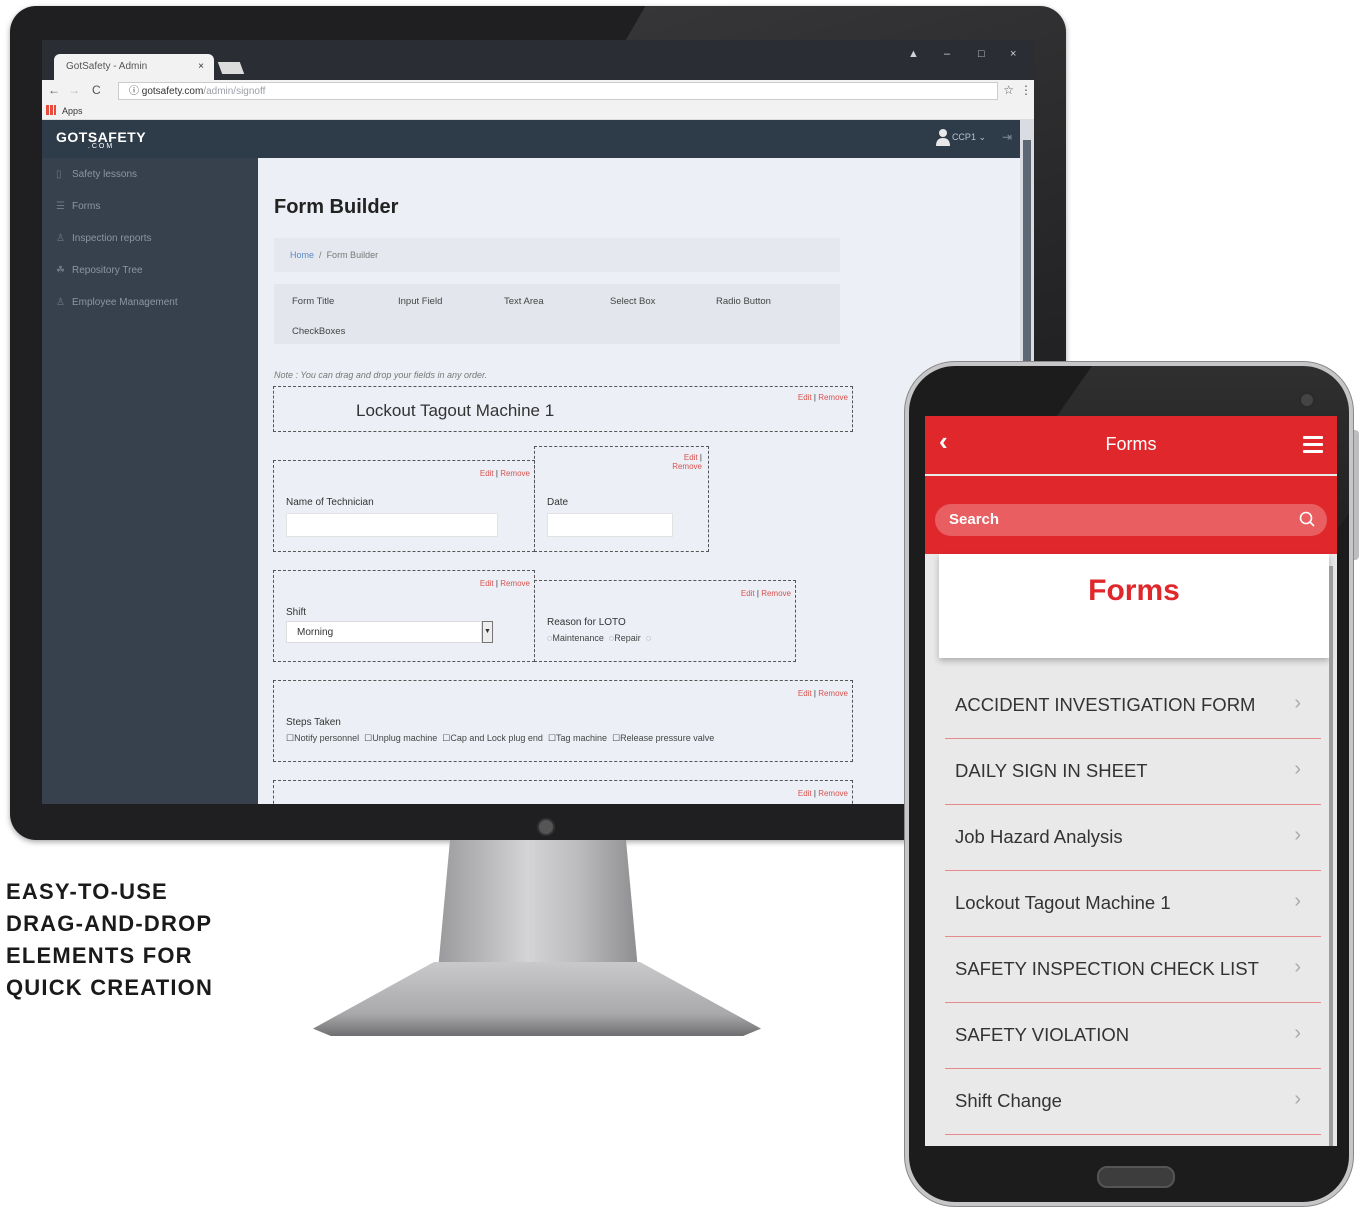 The height and width of the screenshot is (1208, 1359). What do you see at coordinates (135, 91) in the screenshot?
I see `info-icon: ⓘ` at bounding box center [135, 91].